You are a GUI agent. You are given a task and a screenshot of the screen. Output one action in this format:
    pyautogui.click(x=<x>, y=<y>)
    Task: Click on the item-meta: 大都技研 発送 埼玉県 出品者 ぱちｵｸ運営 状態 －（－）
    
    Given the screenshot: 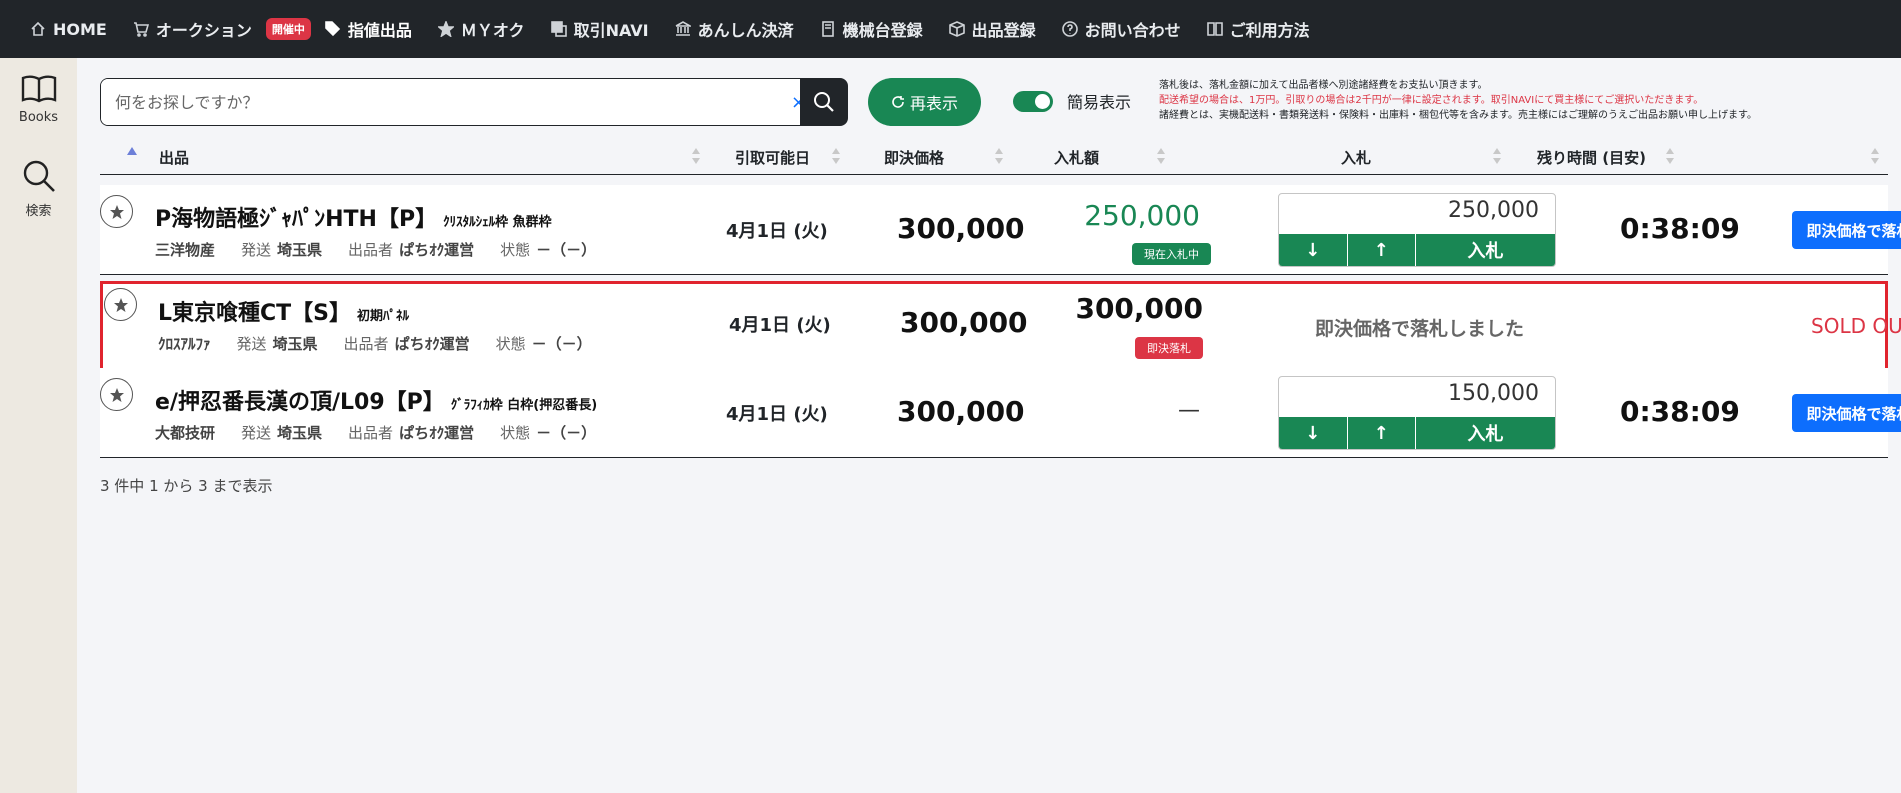 What is the action you would take?
    pyautogui.click(x=388, y=432)
    